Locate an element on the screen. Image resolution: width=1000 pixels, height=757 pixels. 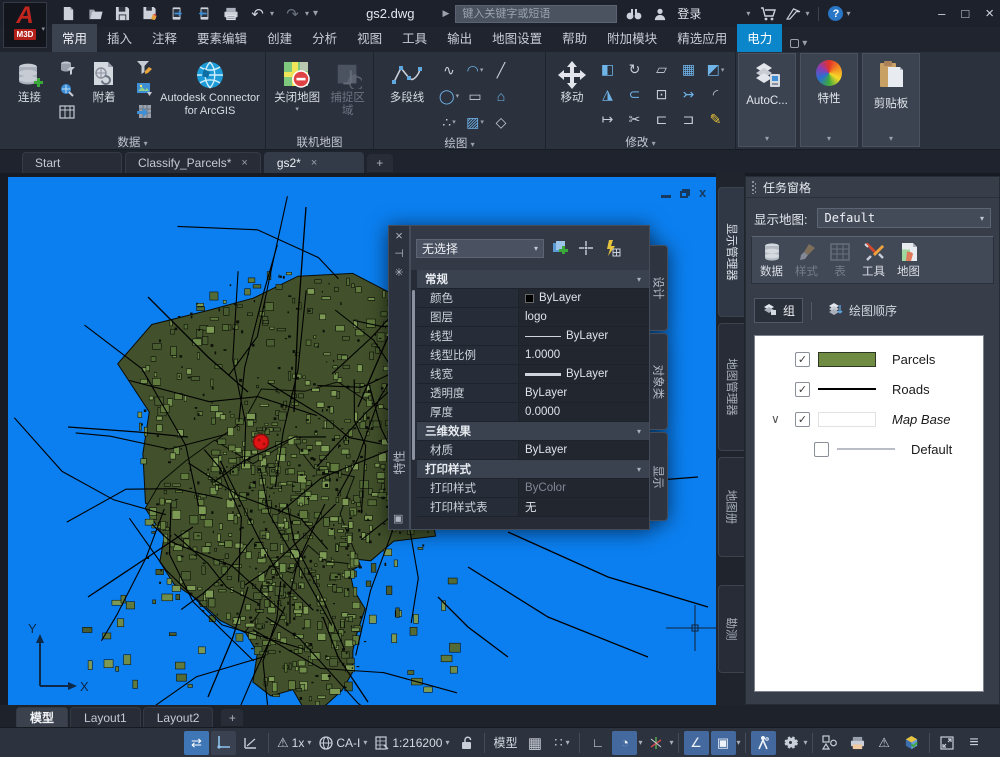
layout-tab-Layout1: Layout1 is located at coordinates (105, 717).